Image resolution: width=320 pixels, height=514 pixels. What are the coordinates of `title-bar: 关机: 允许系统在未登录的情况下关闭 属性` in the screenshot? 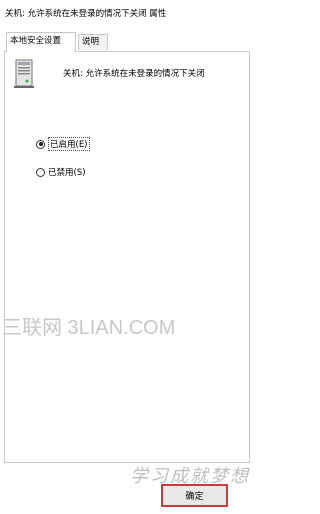 It's located at (127, 13).